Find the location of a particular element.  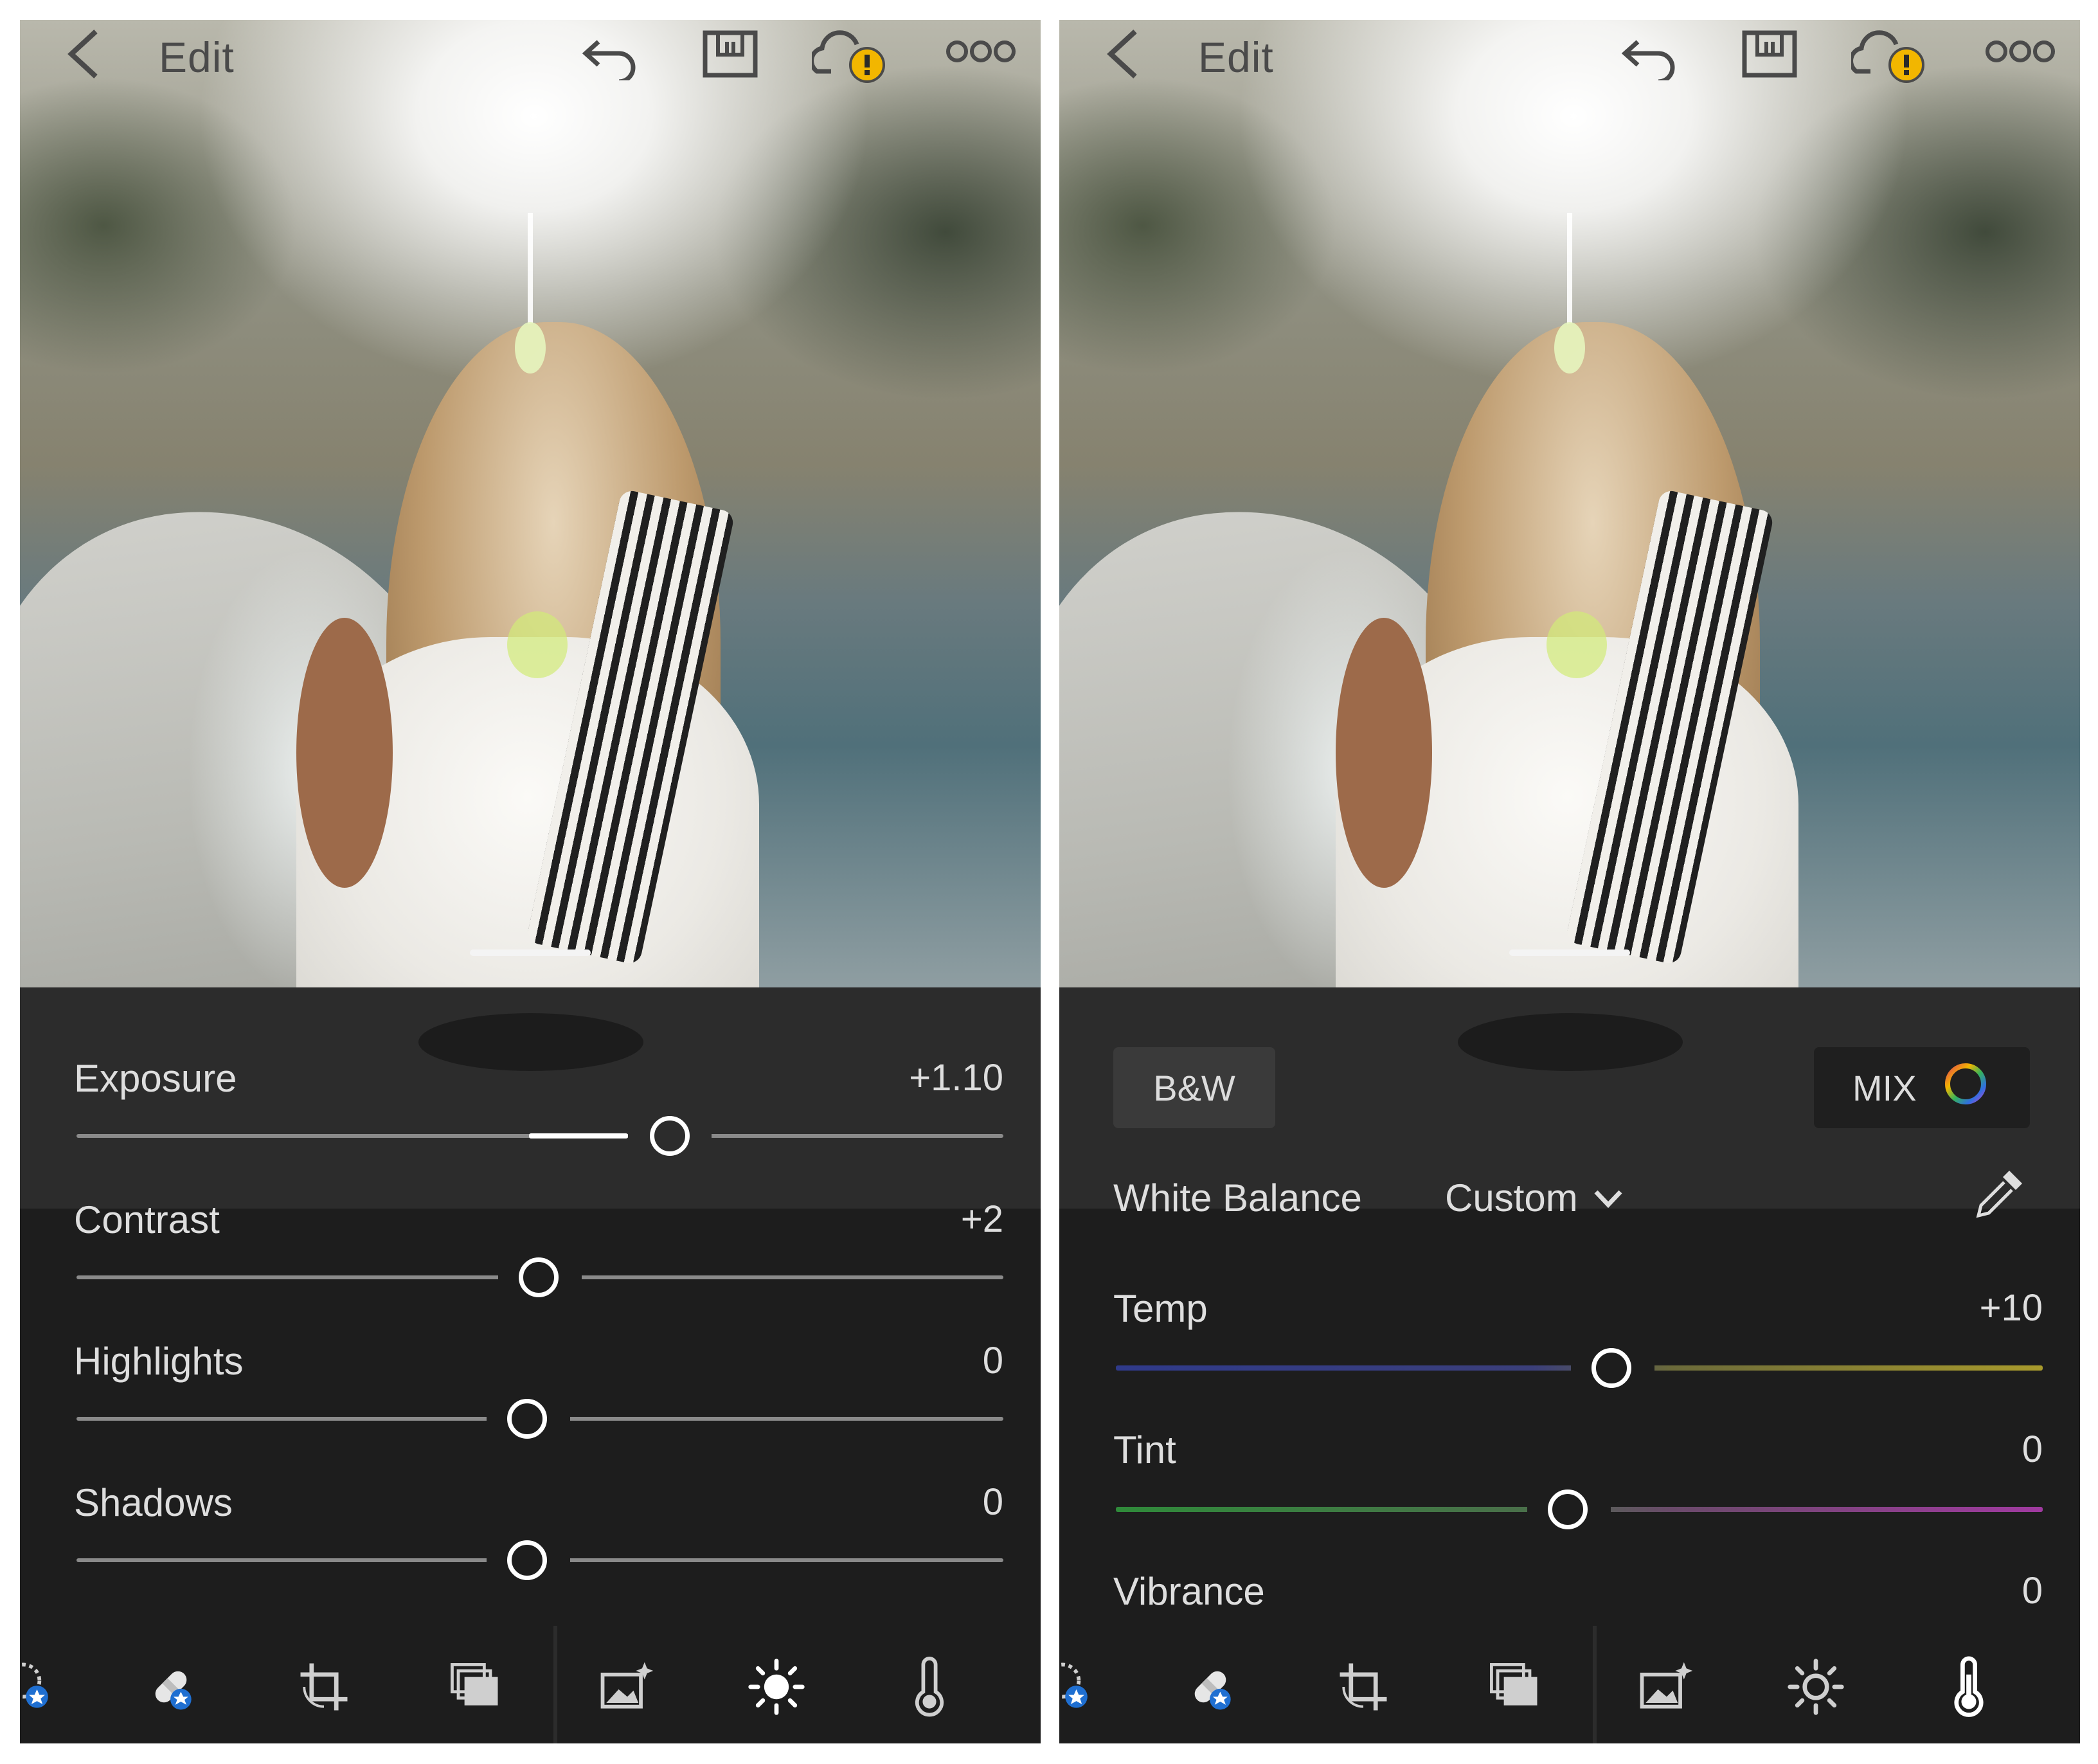

white-balance-dropdown: Custom is located at coordinates (1534, 1198).